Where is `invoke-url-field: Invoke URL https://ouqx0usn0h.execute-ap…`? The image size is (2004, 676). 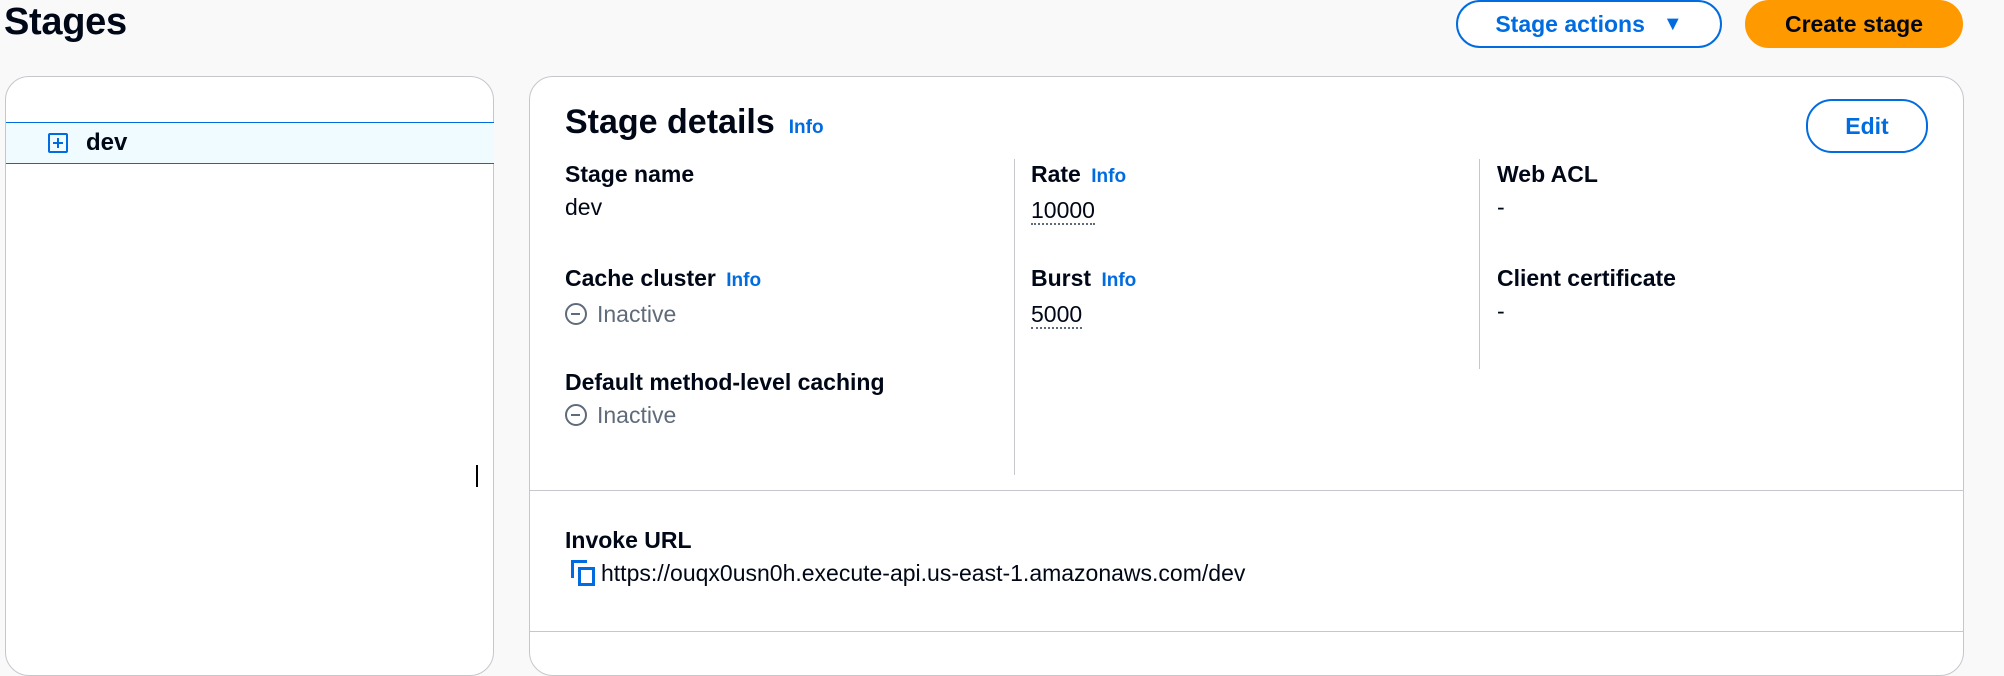
invoke-url-field: Invoke URL https://ouqx0usn0h.execute-ap… is located at coordinates (905, 558).